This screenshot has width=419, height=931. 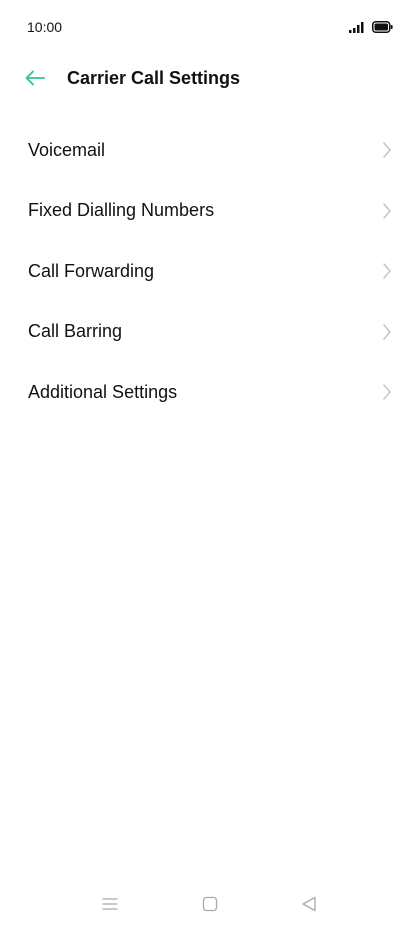 I want to click on status-icons, so click(x=371, y=29).